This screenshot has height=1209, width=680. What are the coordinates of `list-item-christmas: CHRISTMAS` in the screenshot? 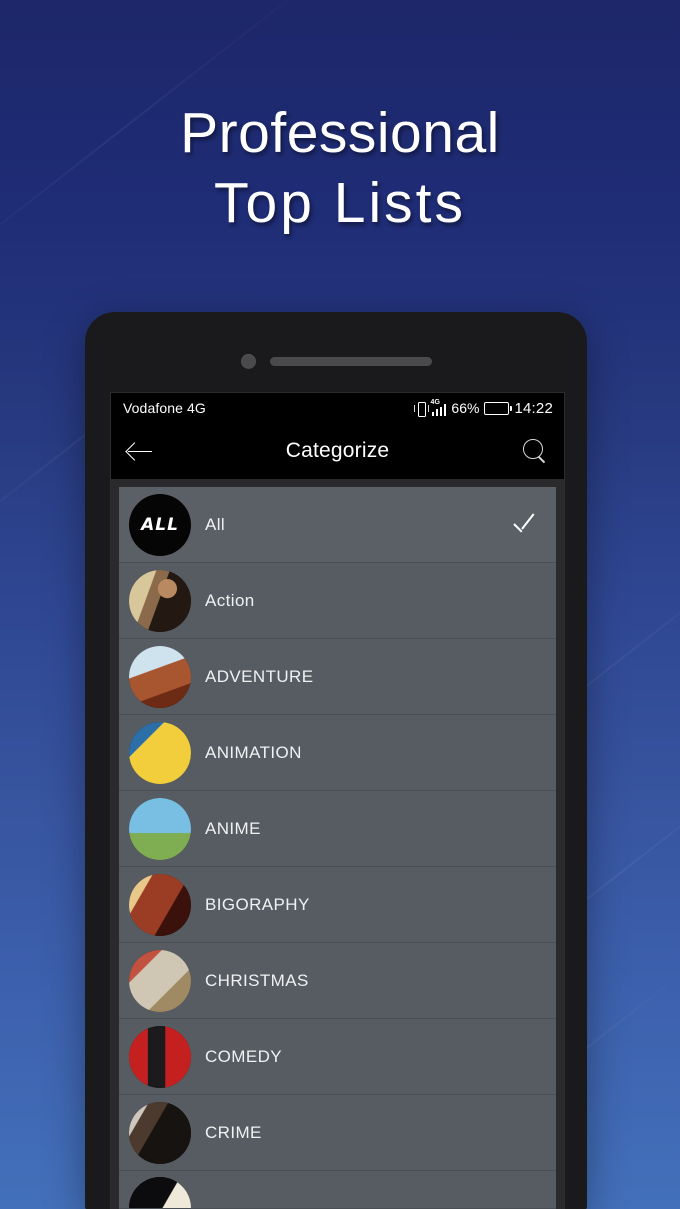 It's located at (337, 981).